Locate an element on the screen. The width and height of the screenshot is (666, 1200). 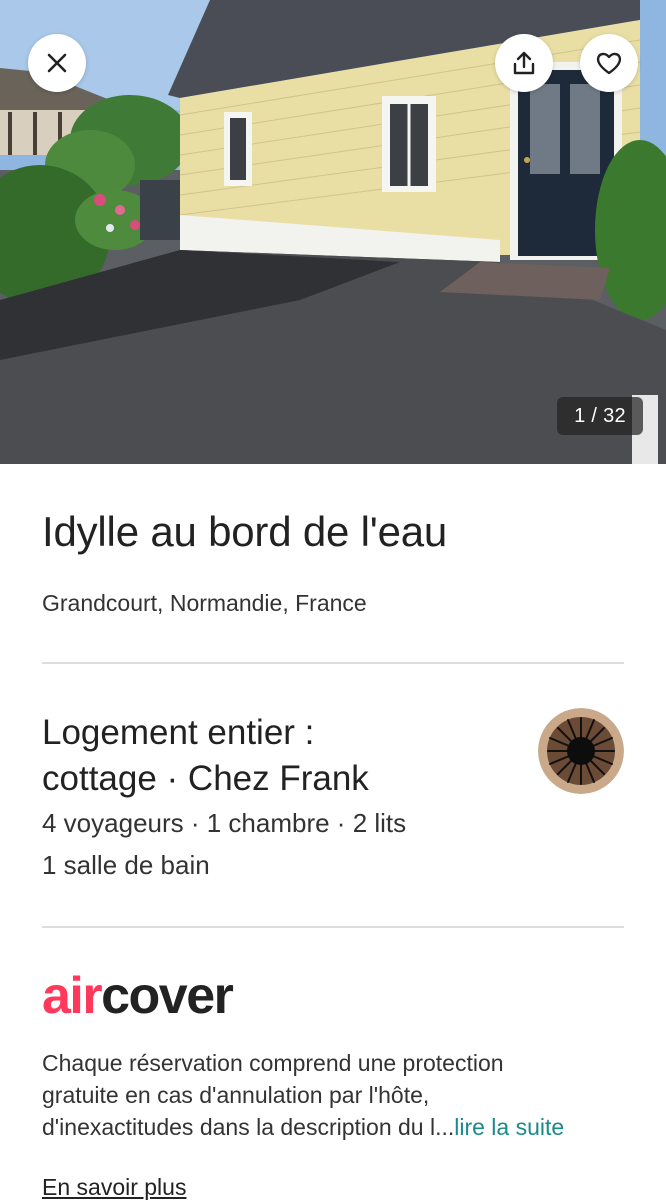
aircover-description-line: gratuite en cas d'annulation par l'hôte, is located at coordinates (236, 1095).